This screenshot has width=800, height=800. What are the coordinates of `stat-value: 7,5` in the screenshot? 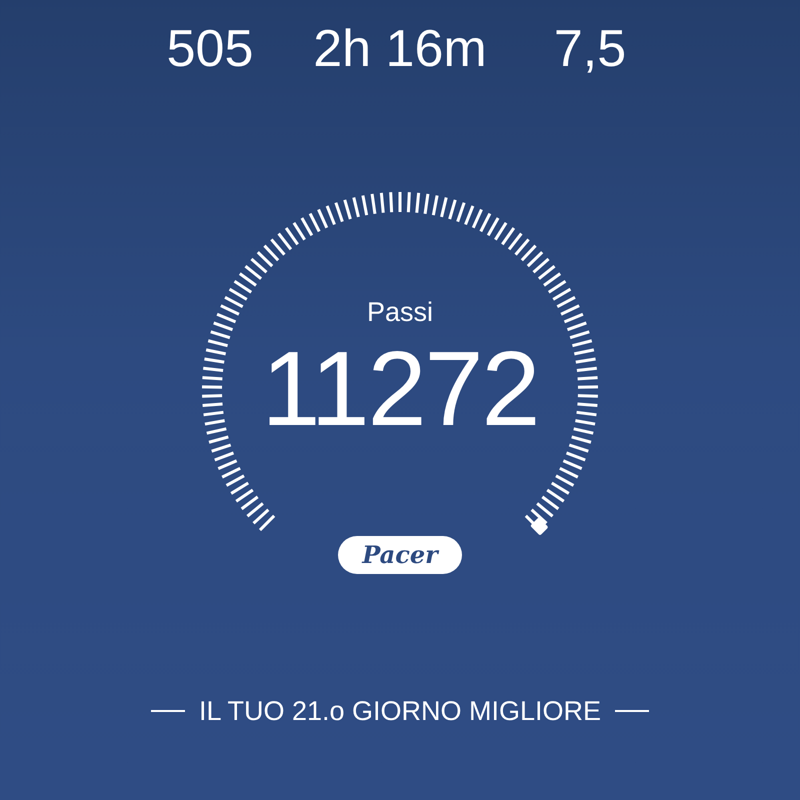 It's located at (590, 49).